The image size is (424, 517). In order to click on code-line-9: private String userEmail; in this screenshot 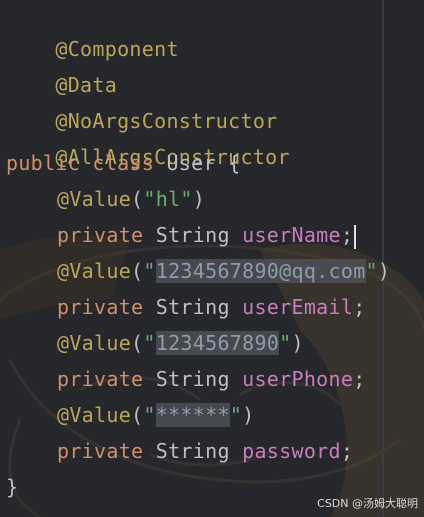, I will do `click(186, 307)`.